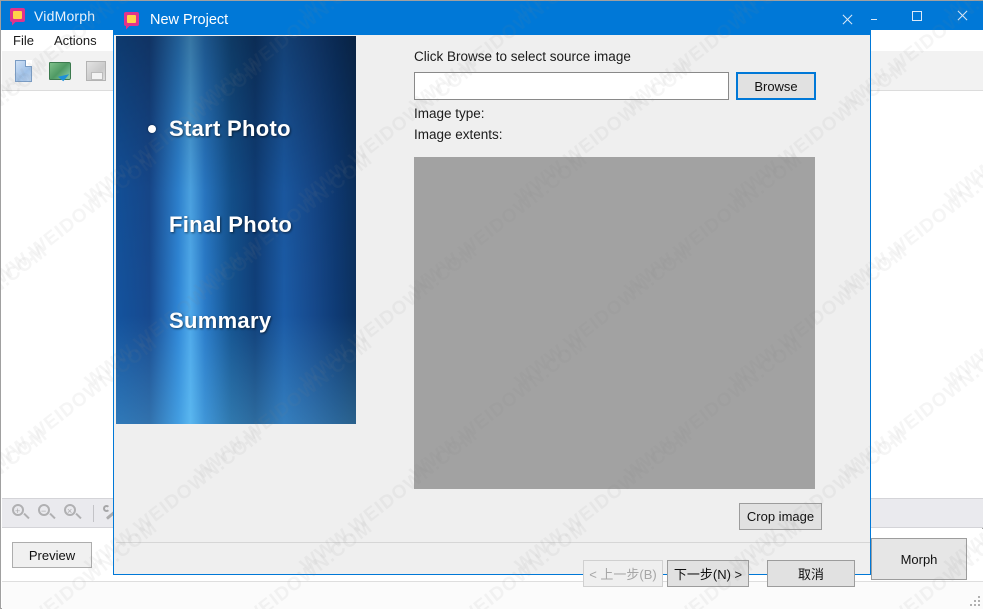 The width and height of the screenshot is (983, 609). I want to click on maximize-button, so click(916, 15).